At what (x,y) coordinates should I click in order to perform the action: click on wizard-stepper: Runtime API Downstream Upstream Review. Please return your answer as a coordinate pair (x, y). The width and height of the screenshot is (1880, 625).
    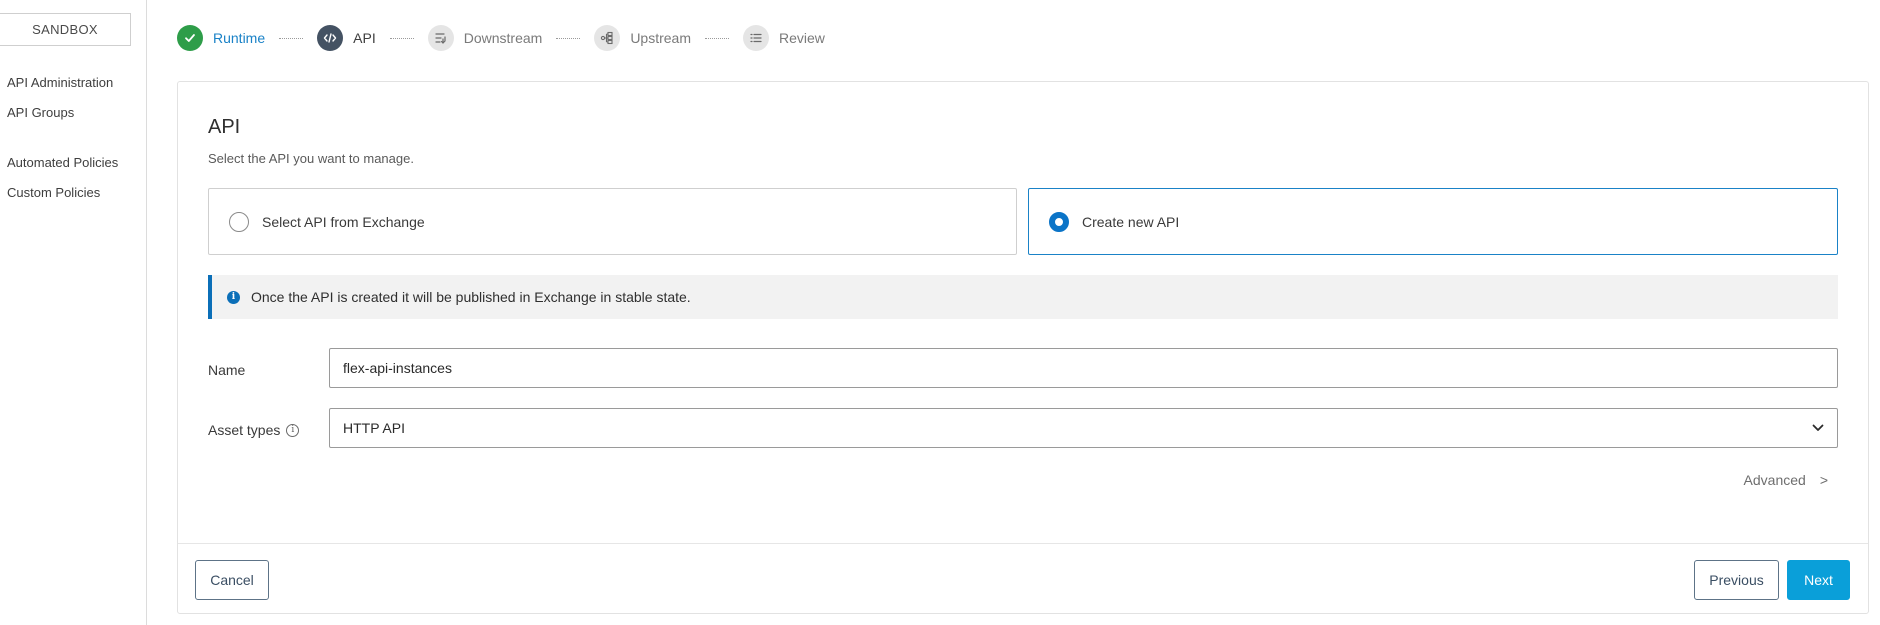
    Looking at the image, I should click on (501, 38).